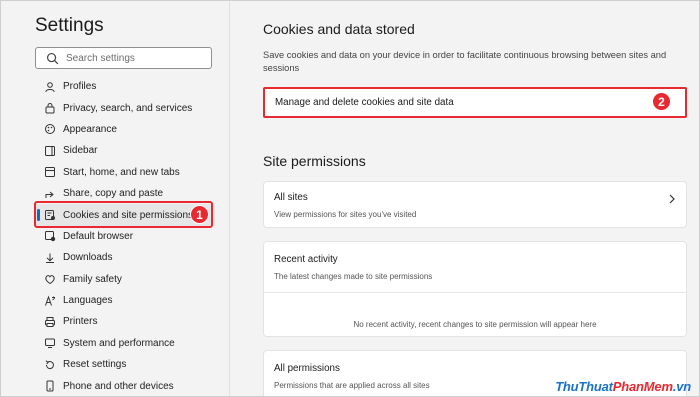 This screenshot has height=397, width=700. I want to click on sidebar-item-reset: Reset settings, so click(125, 364).